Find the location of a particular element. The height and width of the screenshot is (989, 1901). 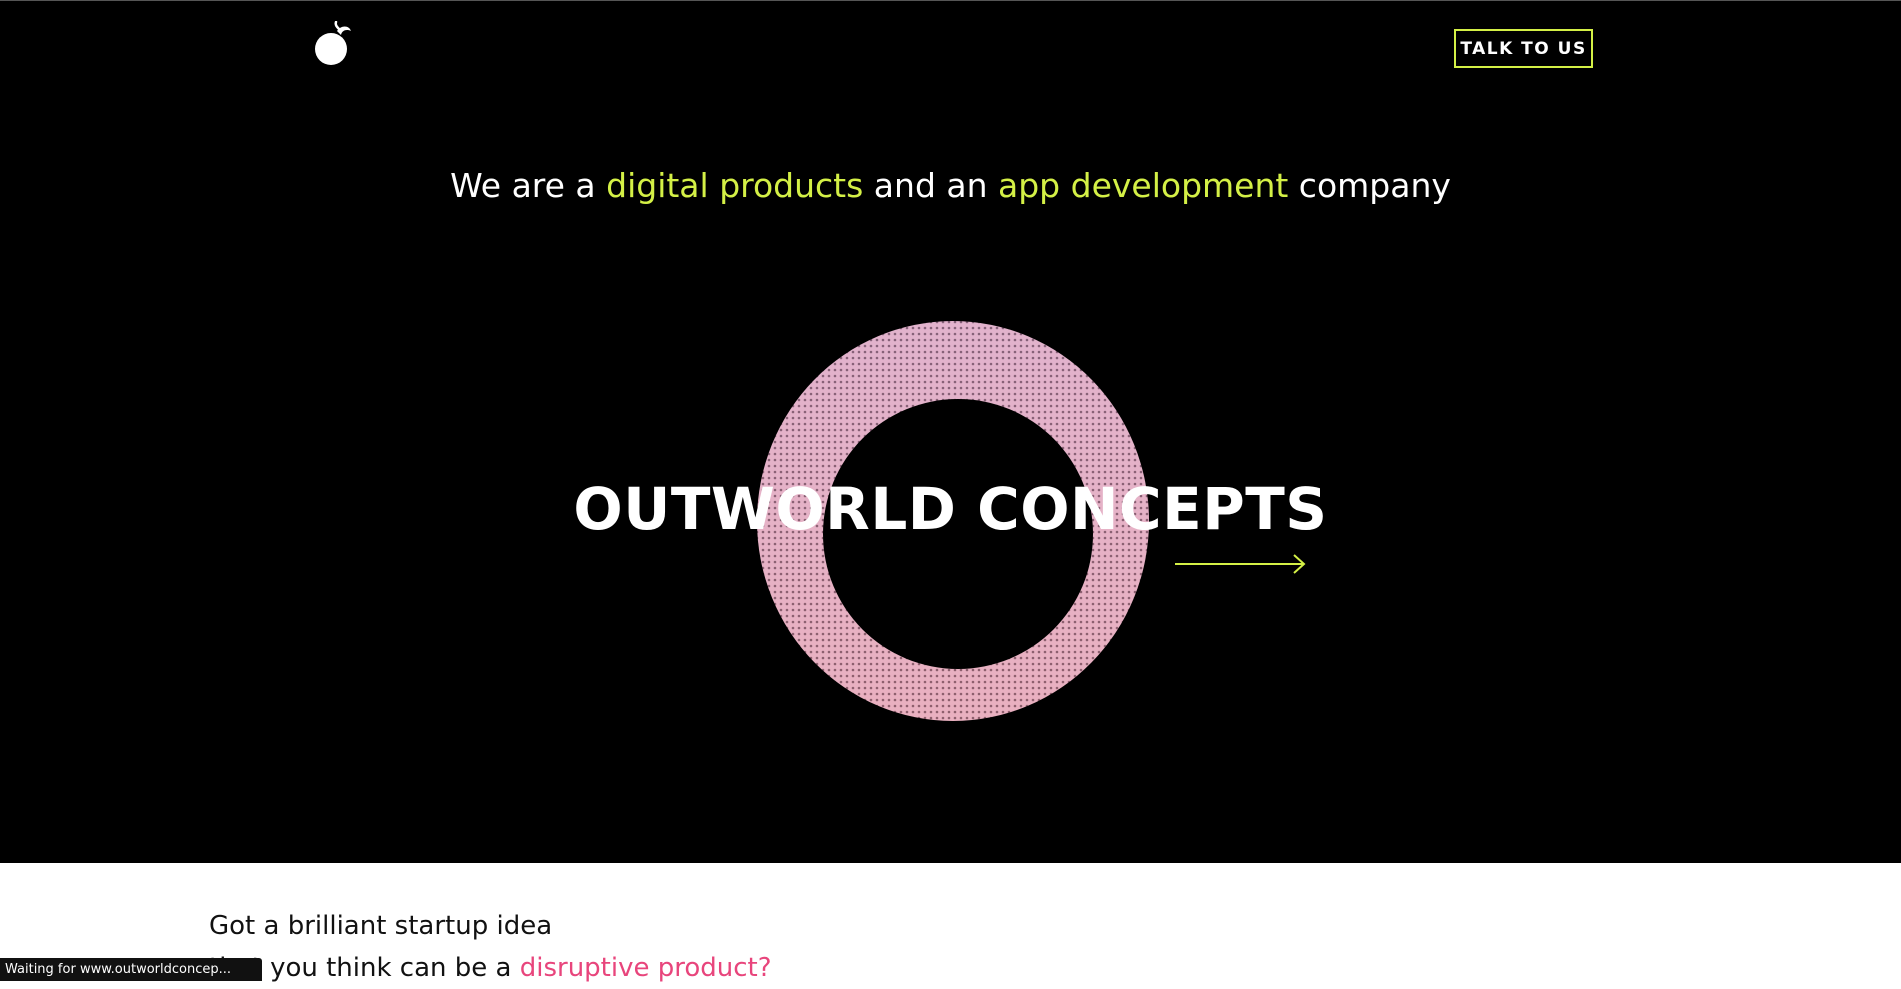

tagline-highlight-app-development: app development is located at coordinates (1143, 185).